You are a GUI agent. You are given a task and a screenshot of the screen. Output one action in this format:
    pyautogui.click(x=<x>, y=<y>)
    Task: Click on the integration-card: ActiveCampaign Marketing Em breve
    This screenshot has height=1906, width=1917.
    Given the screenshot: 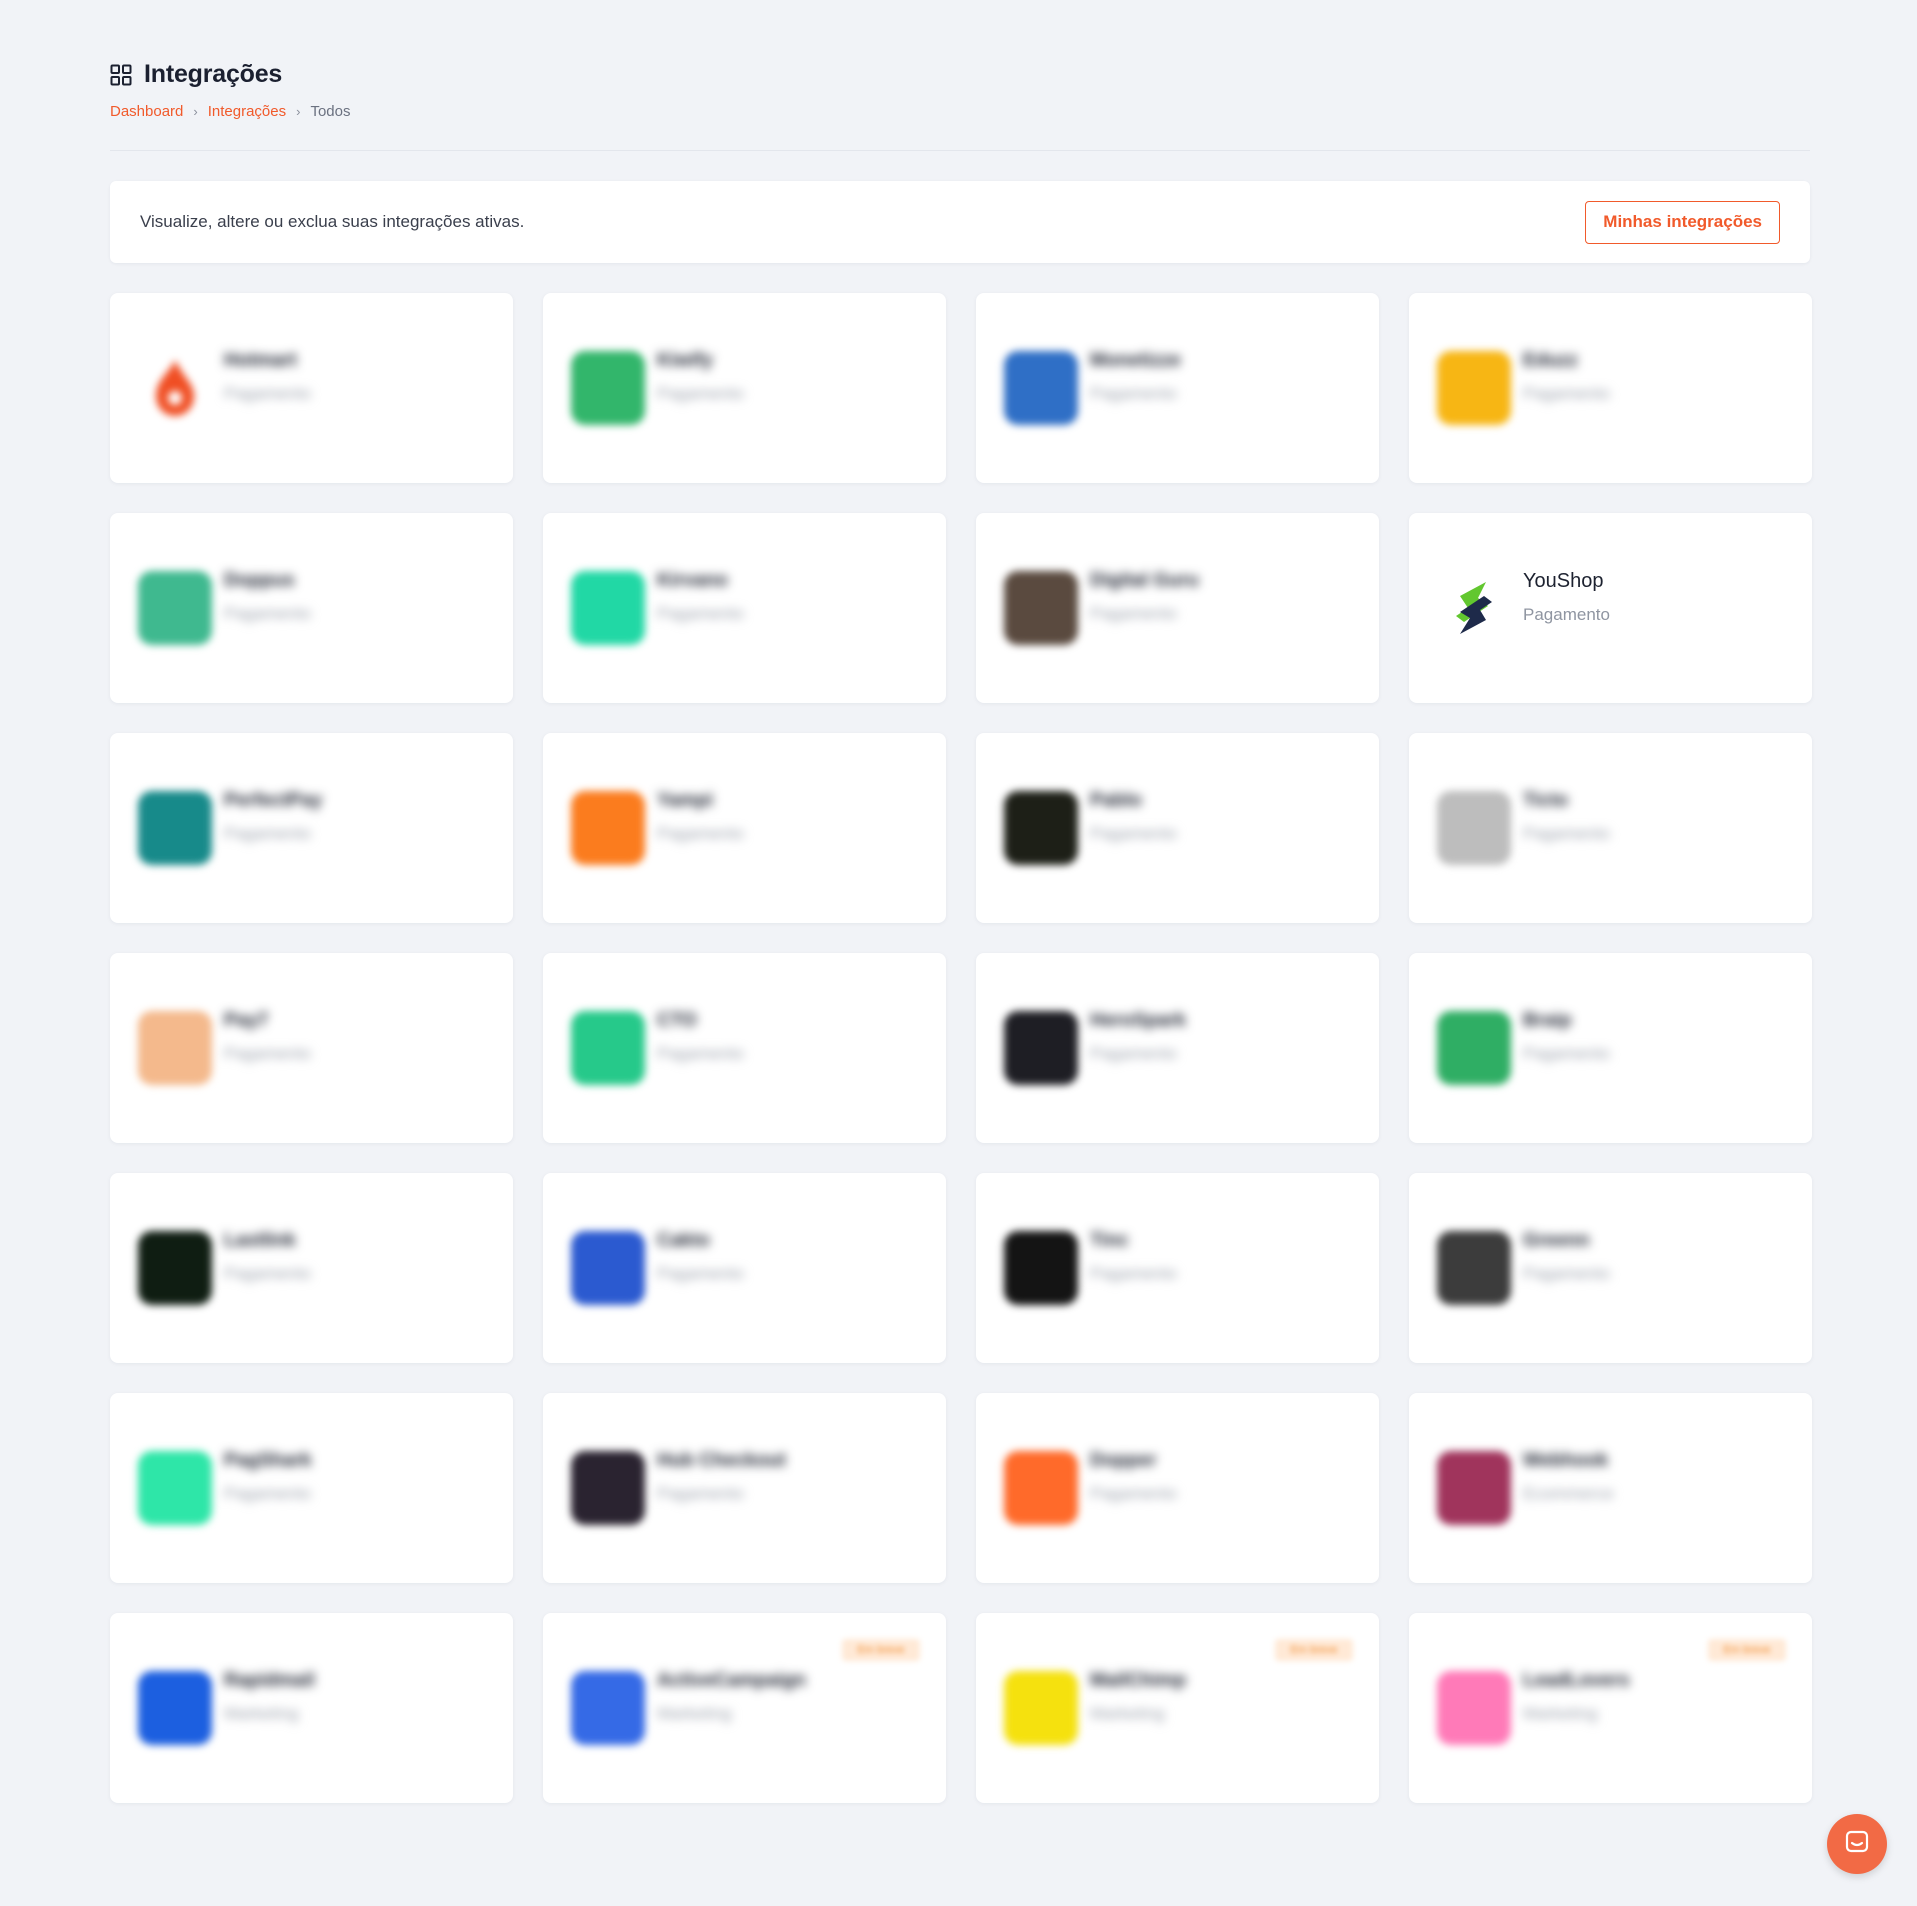 What is the action you would take?
    pyautogui.click(x=744, y=1708)
    